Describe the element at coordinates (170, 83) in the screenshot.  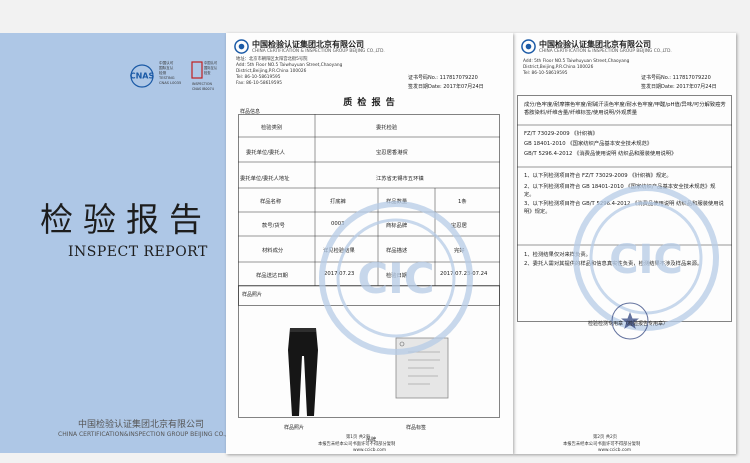
I see `svg-text: CNAS L0035` at that location.